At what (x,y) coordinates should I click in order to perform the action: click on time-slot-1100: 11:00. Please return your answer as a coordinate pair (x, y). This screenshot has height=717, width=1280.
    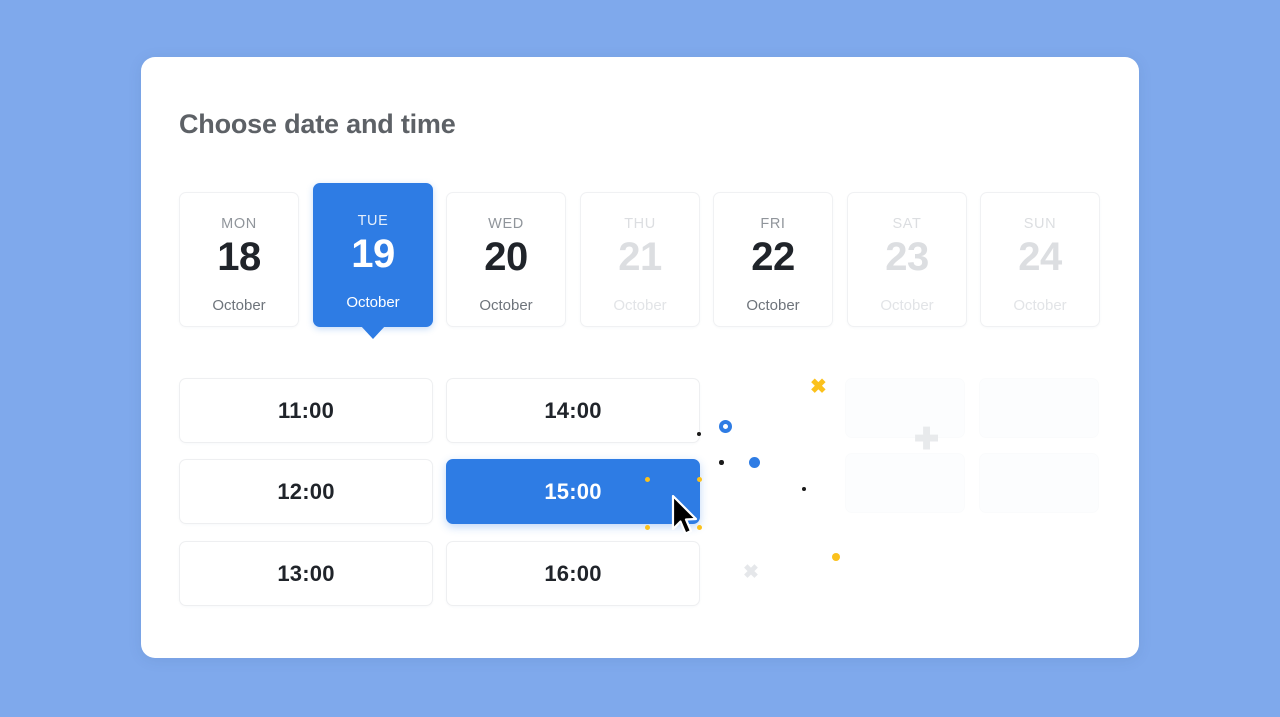
    Looking at the image, I should click on (306, 410).